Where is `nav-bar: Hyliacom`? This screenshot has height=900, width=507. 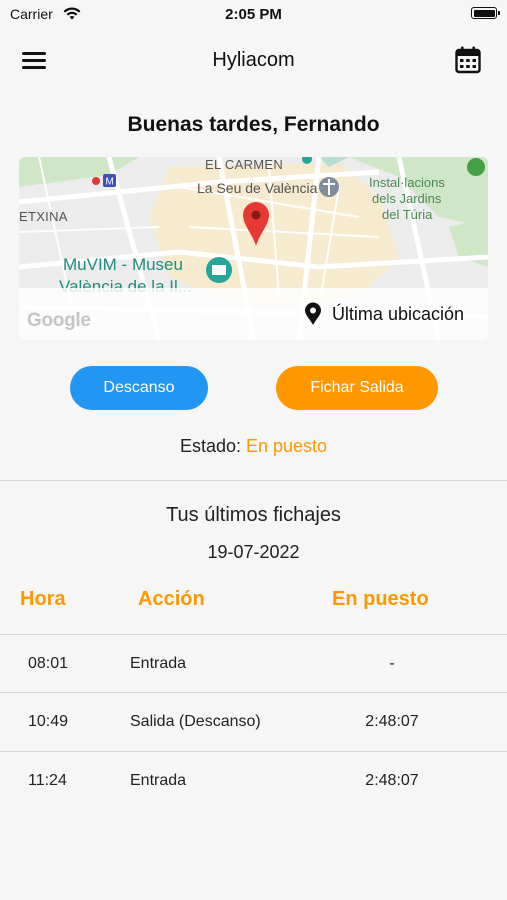 nav-bar: Hyliacom is located at coordinates (253, 60).